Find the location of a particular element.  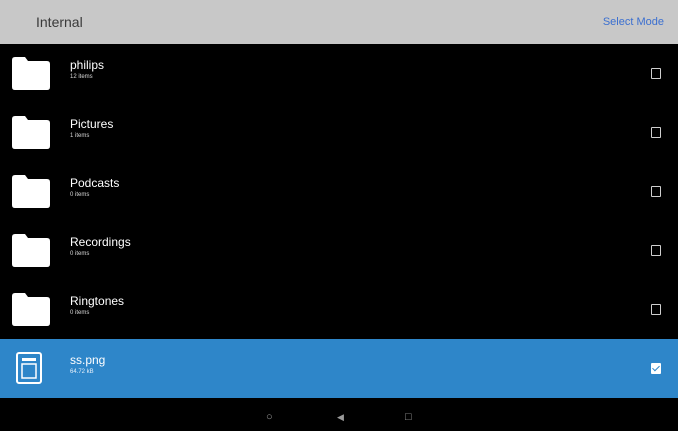

item-count: 12 items is located at coordinates (81, 77).